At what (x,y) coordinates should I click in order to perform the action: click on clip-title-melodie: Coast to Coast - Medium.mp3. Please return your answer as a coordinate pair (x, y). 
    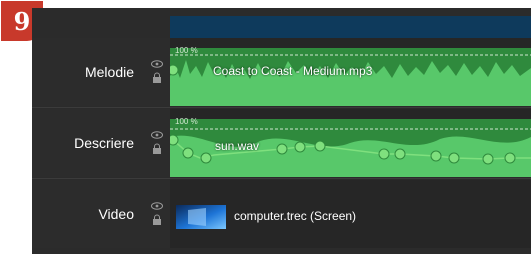
    Looking at the image, I should click on (293, 71).